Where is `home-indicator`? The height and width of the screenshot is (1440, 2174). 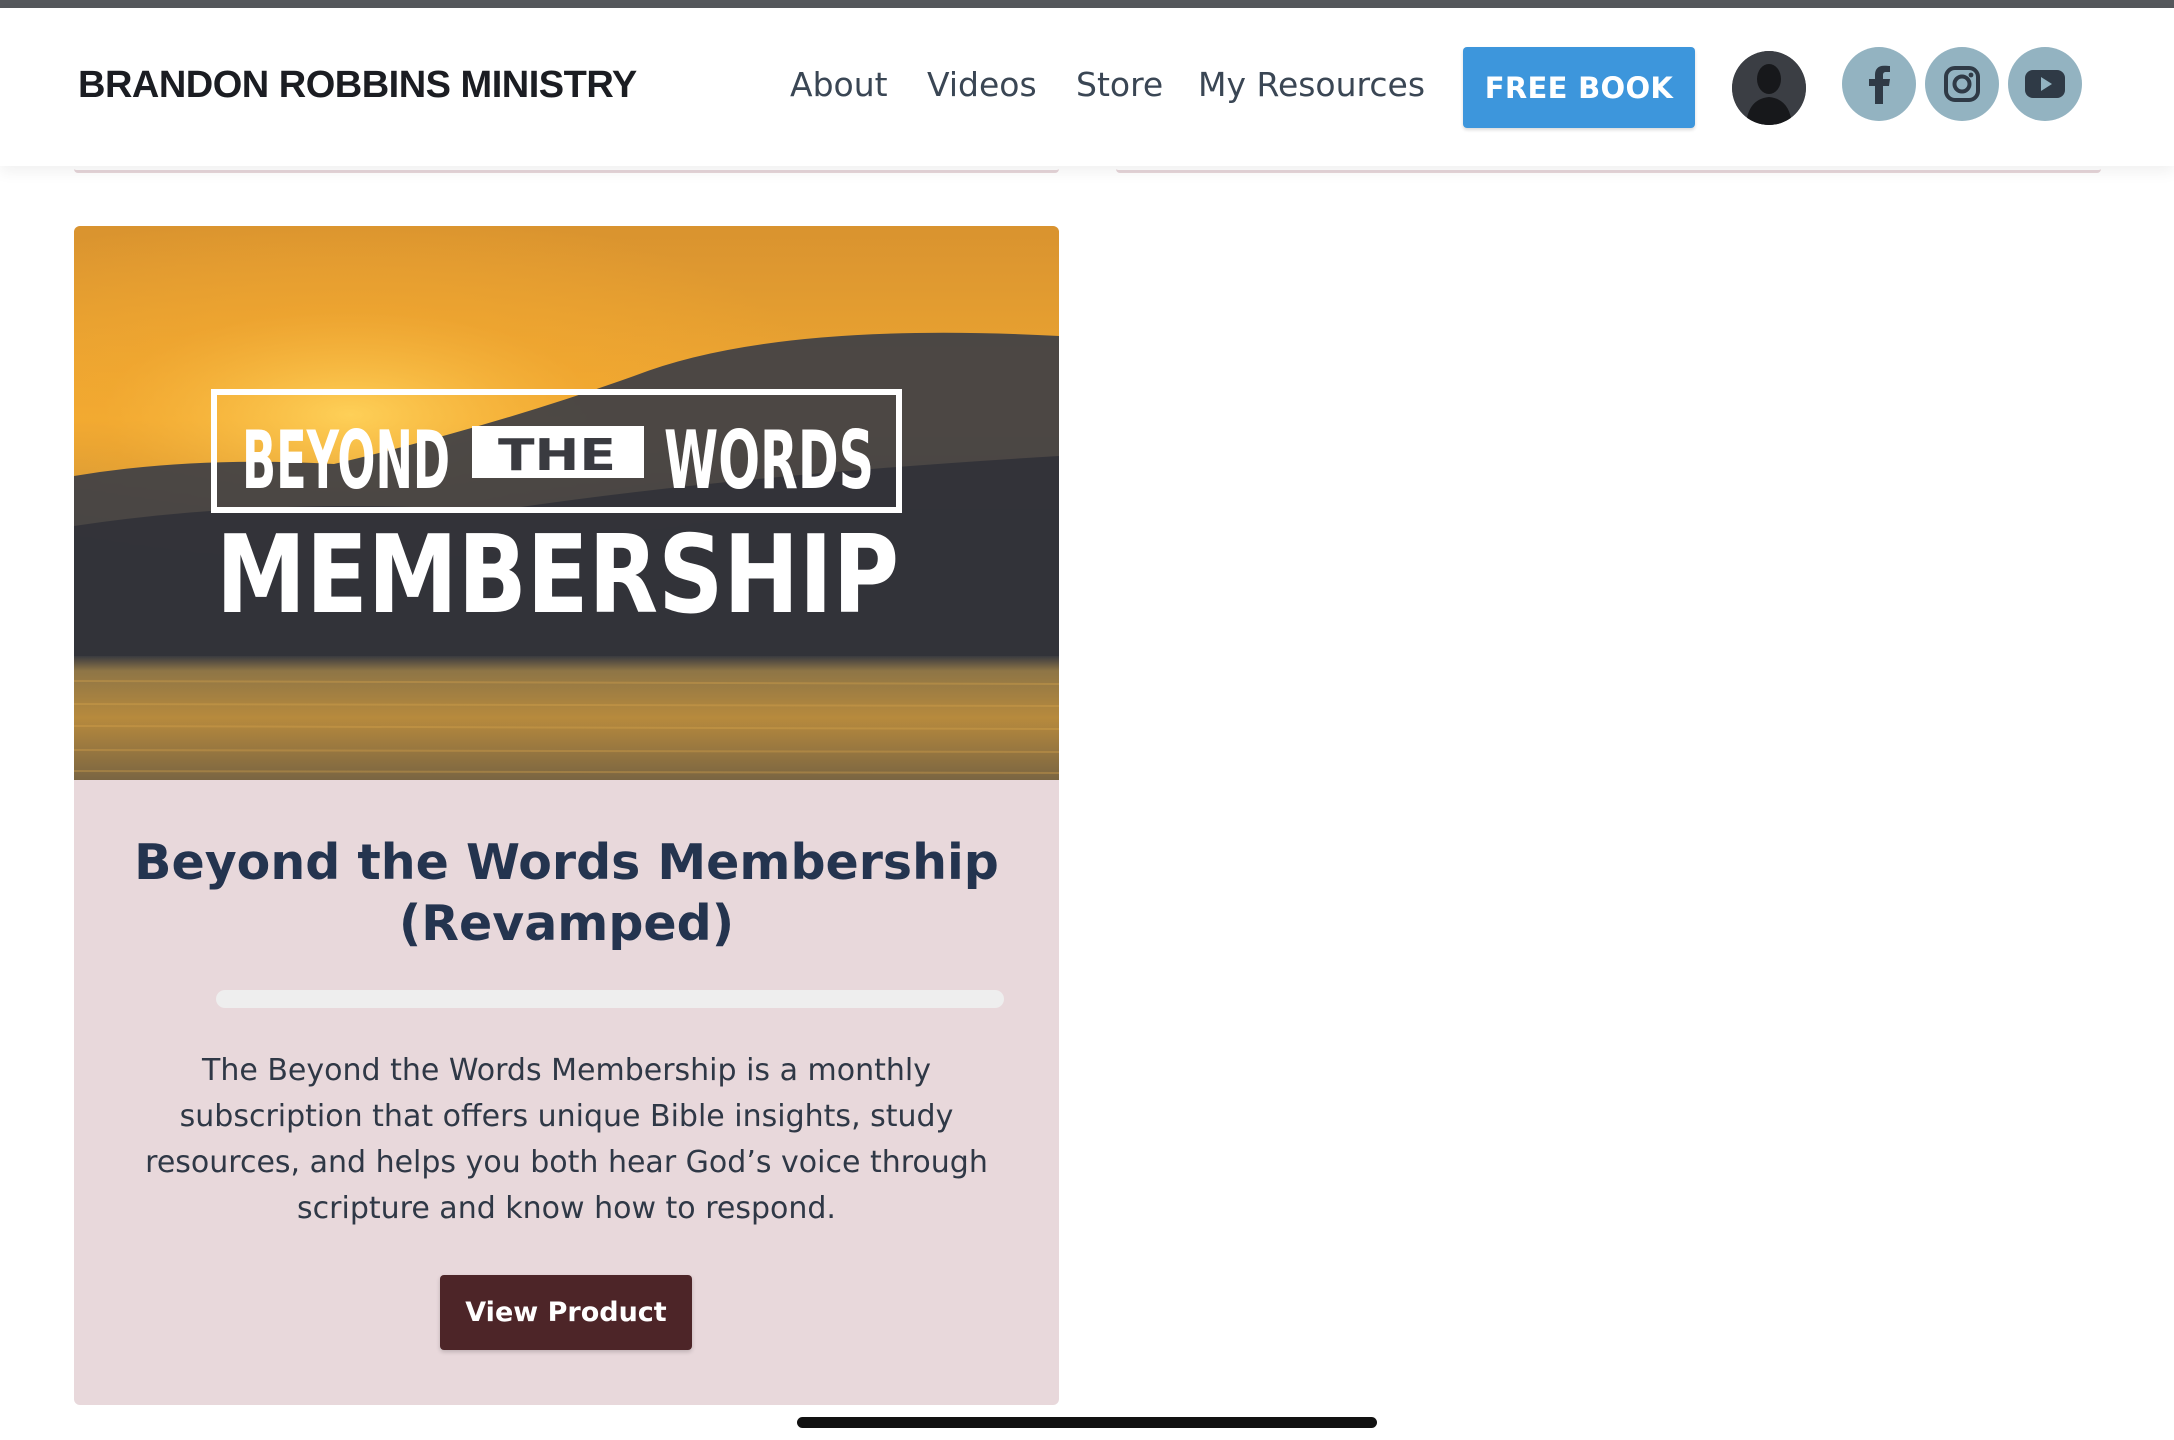
home-indicator is located at coordinates (1087, 1422).